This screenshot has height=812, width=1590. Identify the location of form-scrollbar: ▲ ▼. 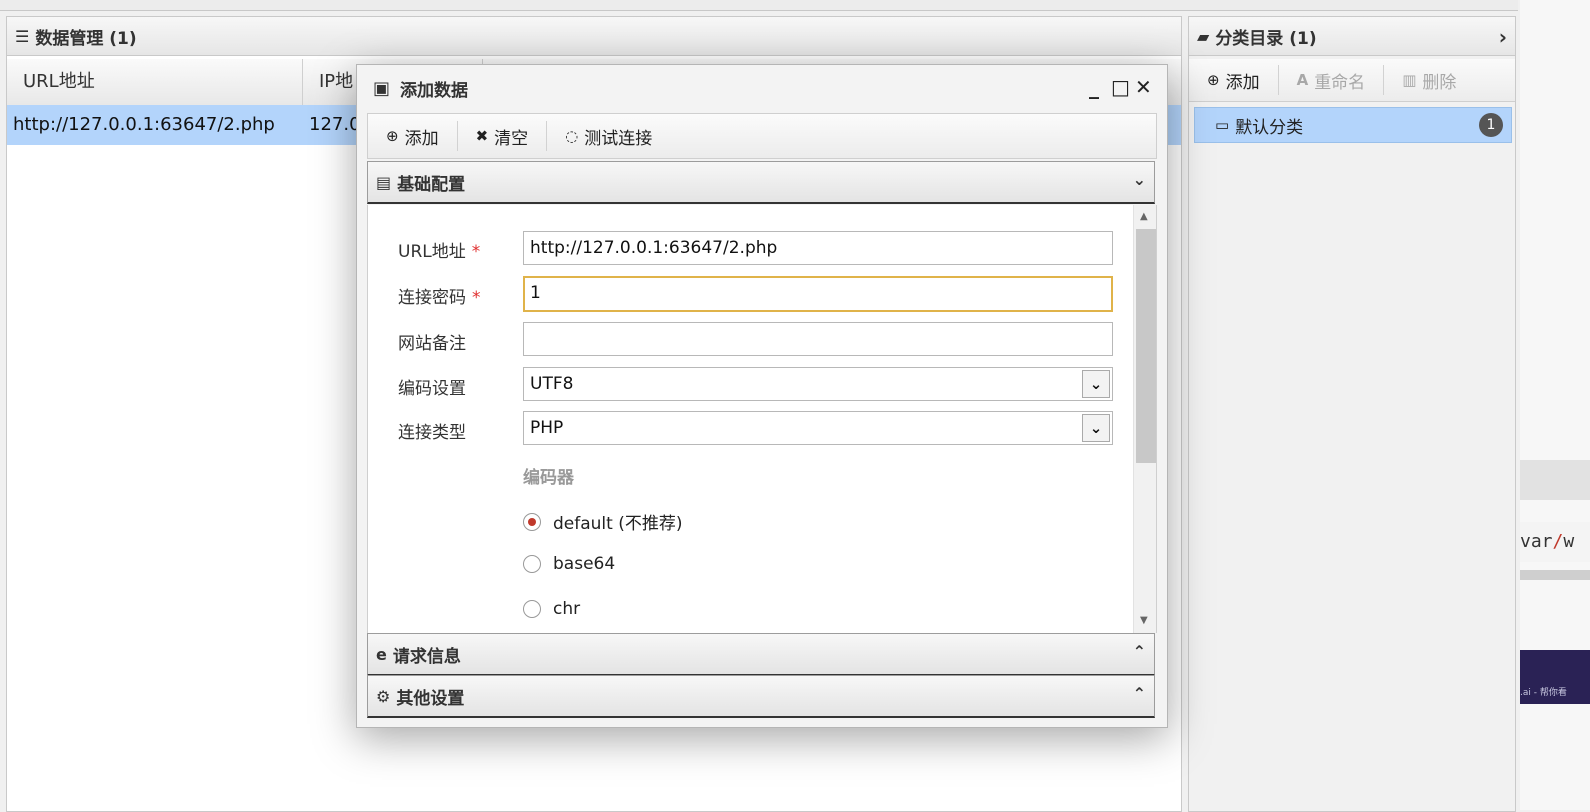
(1144, 419).